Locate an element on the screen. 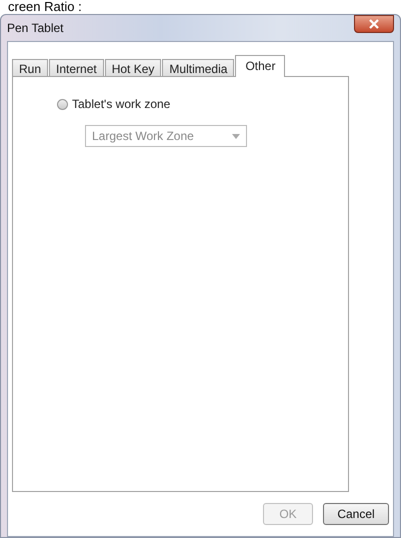 Image resolution: width=401 pixels, height=538 pixels. close-button is located at coordinates (374, 24).